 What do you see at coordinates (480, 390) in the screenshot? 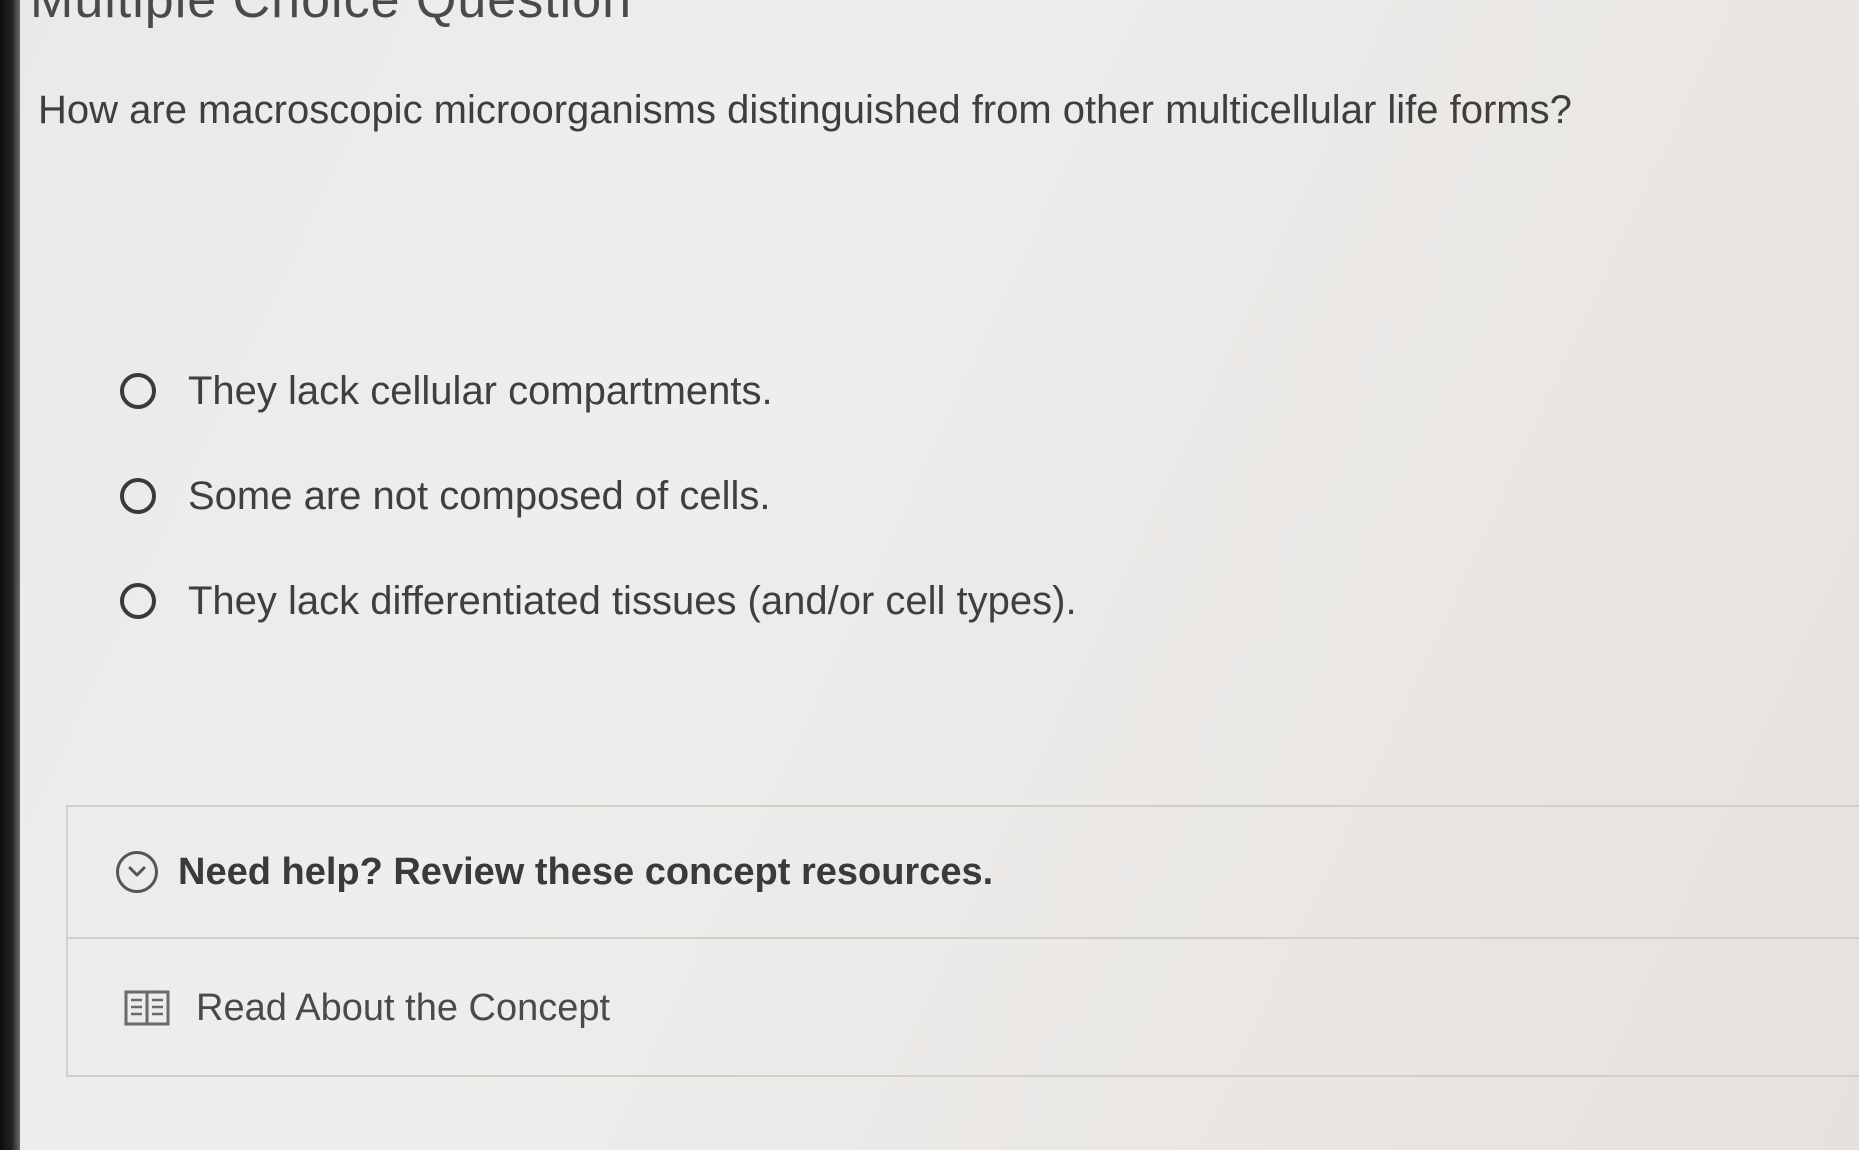
I see `answer-option-label: They lack cellular compartments.` at bounding box center [480, 390].